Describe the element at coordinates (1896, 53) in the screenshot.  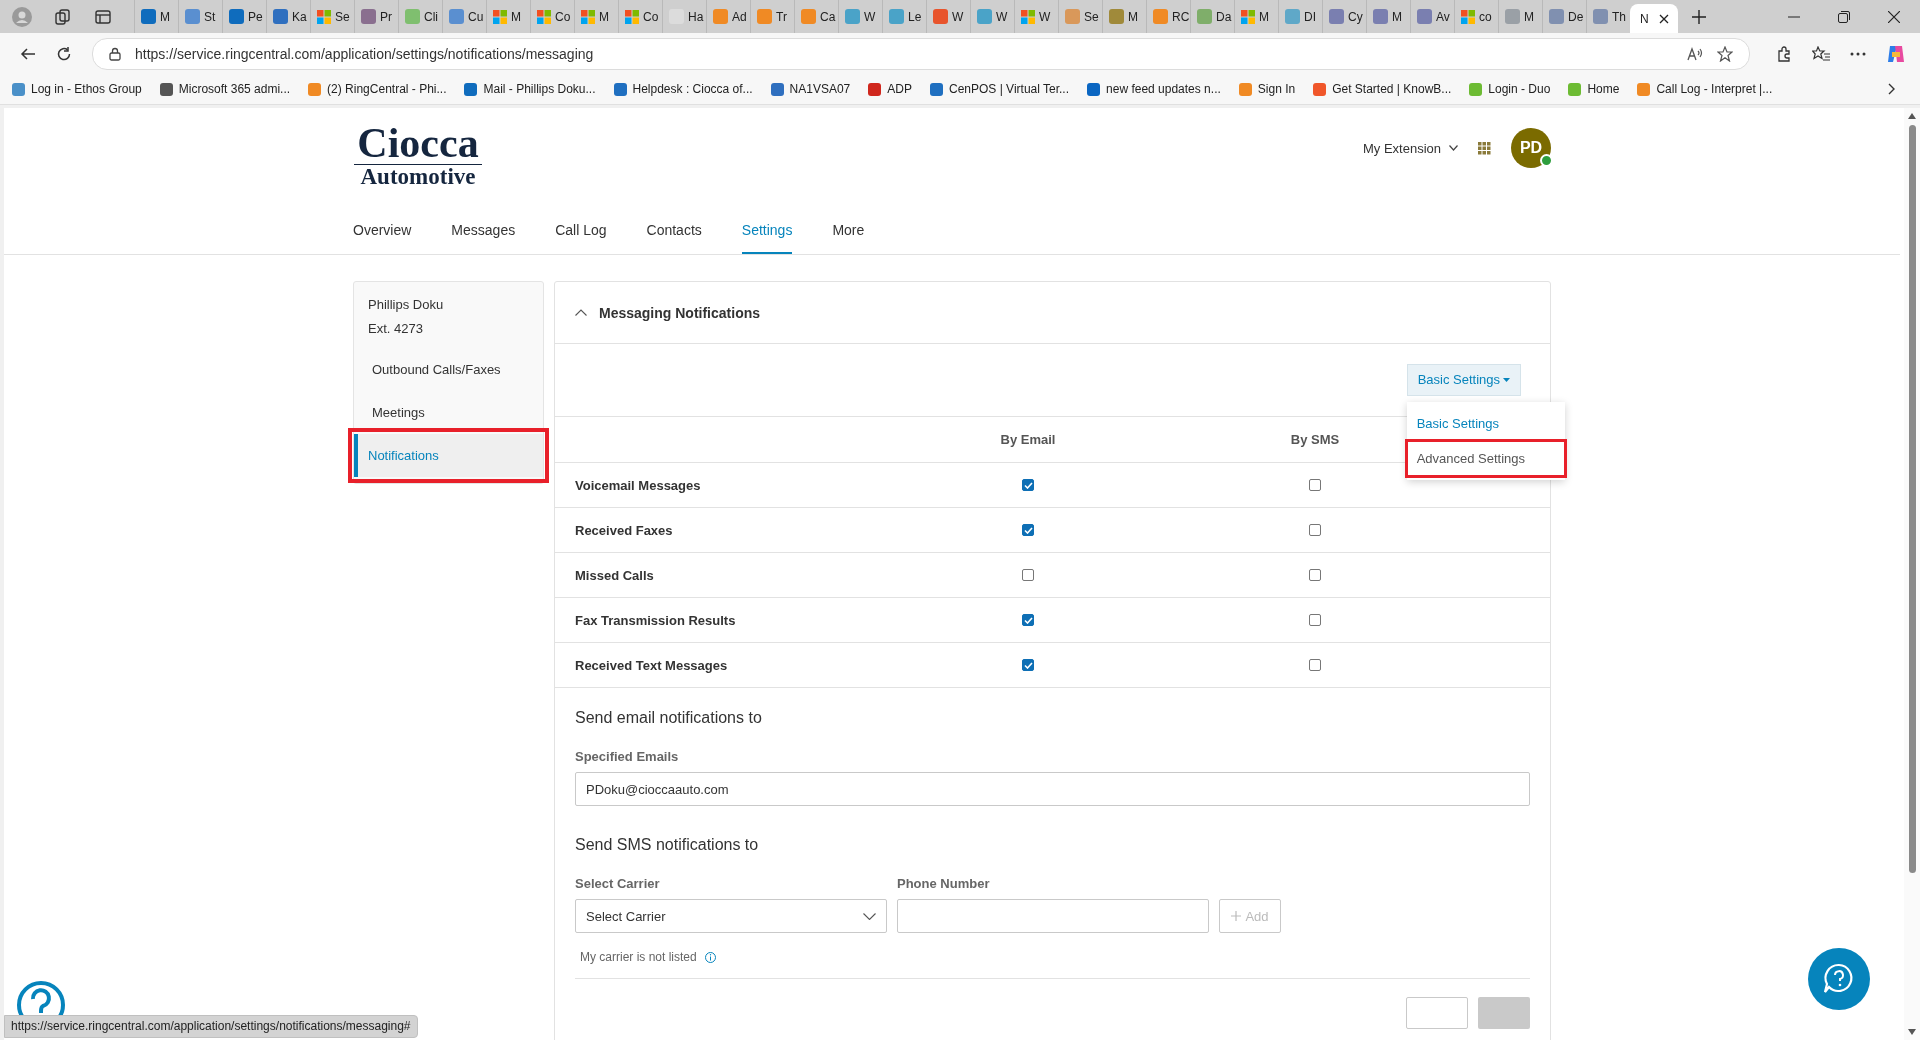
I see `copilot-icon` at that location.